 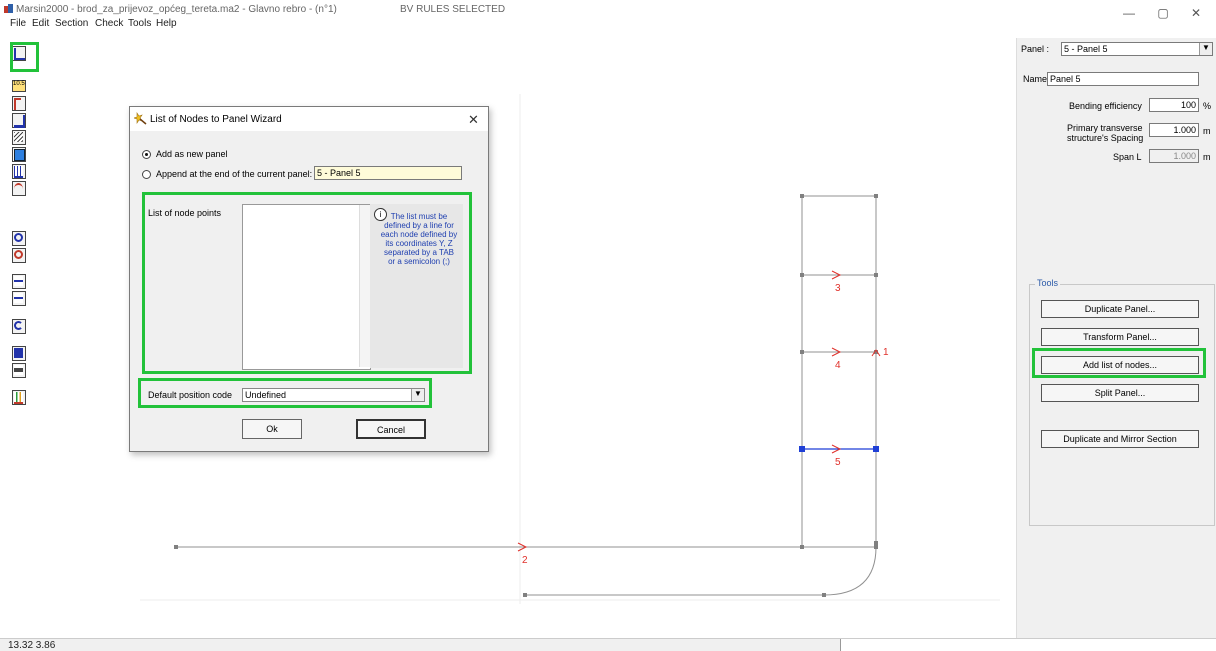 I want to click on name-label: Name, so click(x=1035, y=79).